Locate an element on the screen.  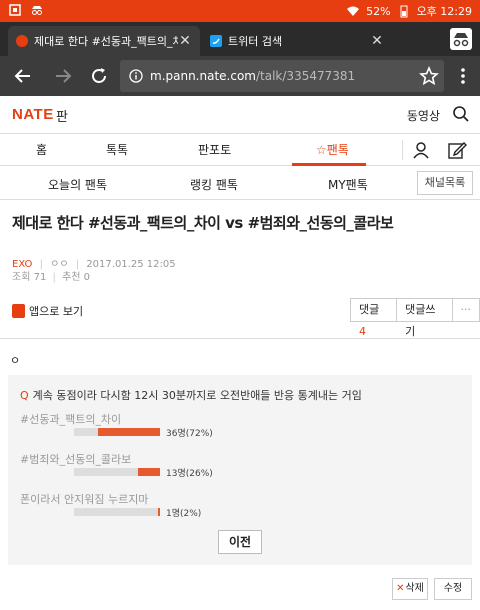
video-link: 동영상 is located at coordinates (423, 115).